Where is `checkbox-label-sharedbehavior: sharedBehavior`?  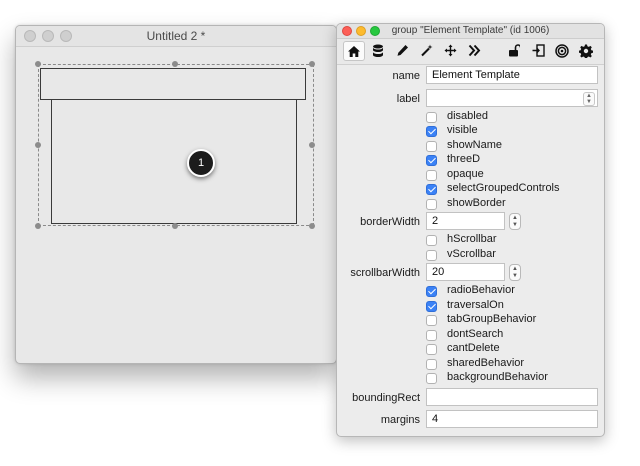 checkbox-label-sharedbehavior: sharedBehavior is located at coordinates (486, 363).